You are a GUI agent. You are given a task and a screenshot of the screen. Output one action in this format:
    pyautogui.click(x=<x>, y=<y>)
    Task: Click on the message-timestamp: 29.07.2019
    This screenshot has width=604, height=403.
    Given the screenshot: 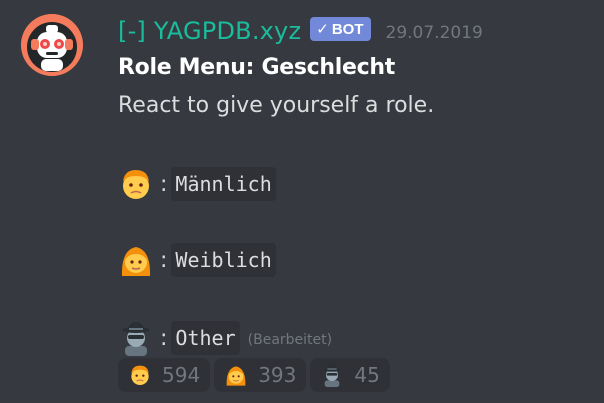 What is the action you would take?
    pyautogui.click(x=434, y=33)
    